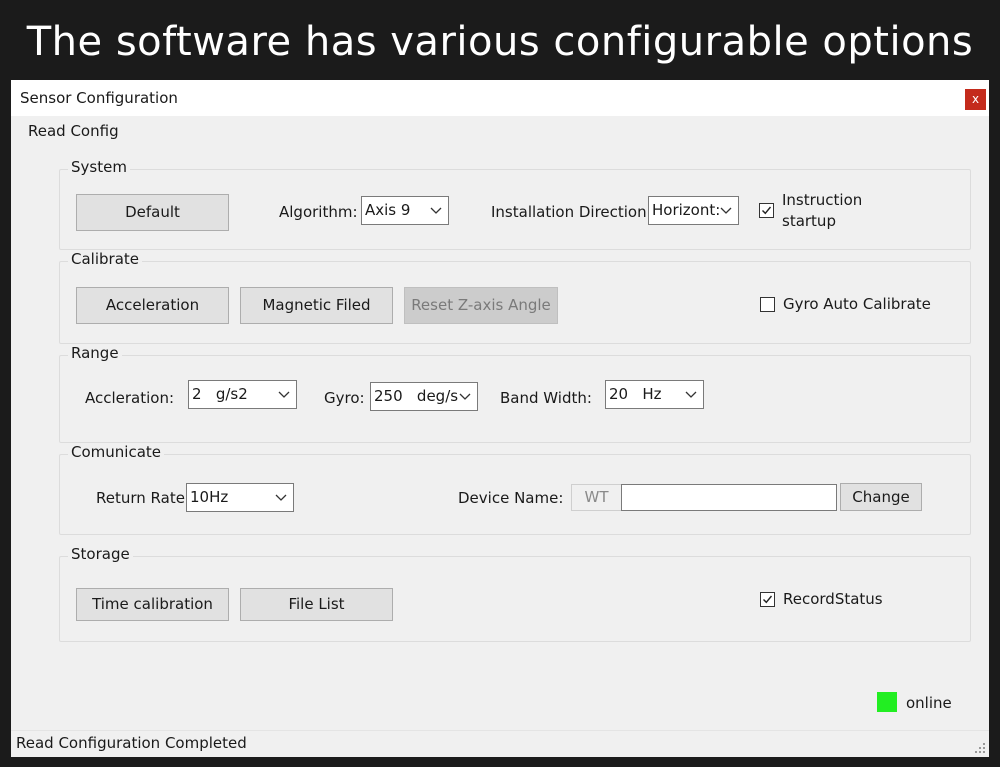 This screenshot has width=1000, height=767. What do you see at coordinates (980, 748) in the screenshot?
I see `resize-grip-icon` at bounding box center [980, 748].